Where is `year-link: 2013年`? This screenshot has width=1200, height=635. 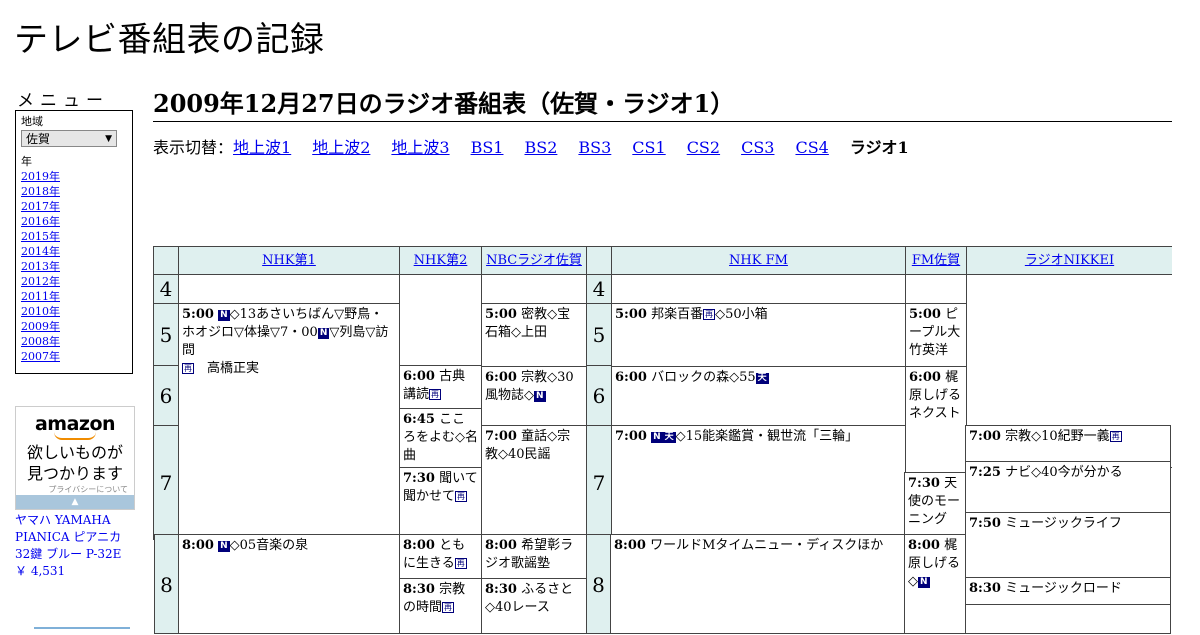 year-link: 2013年 is located at coordinates (40, 266).